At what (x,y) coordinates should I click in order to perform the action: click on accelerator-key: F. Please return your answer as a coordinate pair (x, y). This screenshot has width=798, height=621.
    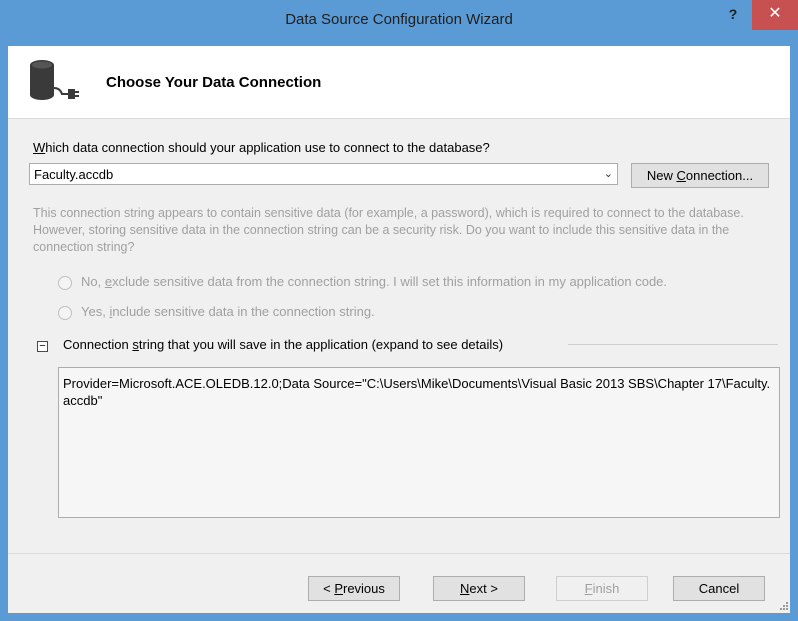
    Looking at the image, I should click on (588, 588).